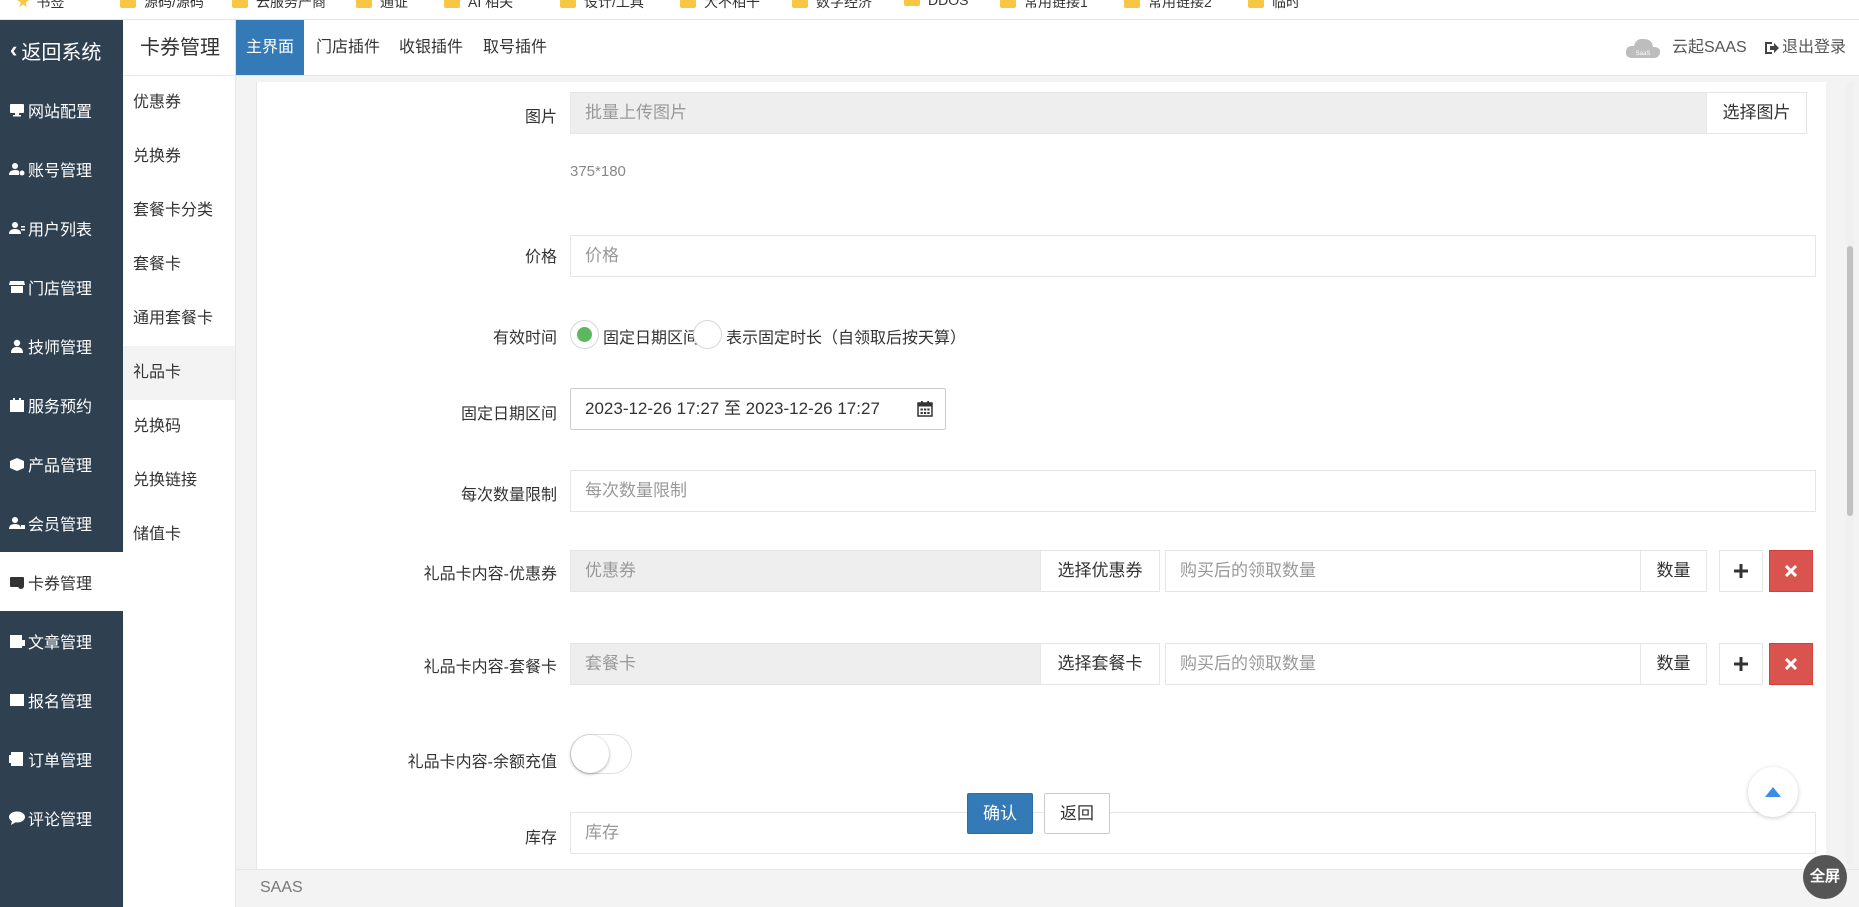  Describe the element at coordinates (40, 6) in the screenshot. I see `bookmark-item: ★ 书签` at that location.